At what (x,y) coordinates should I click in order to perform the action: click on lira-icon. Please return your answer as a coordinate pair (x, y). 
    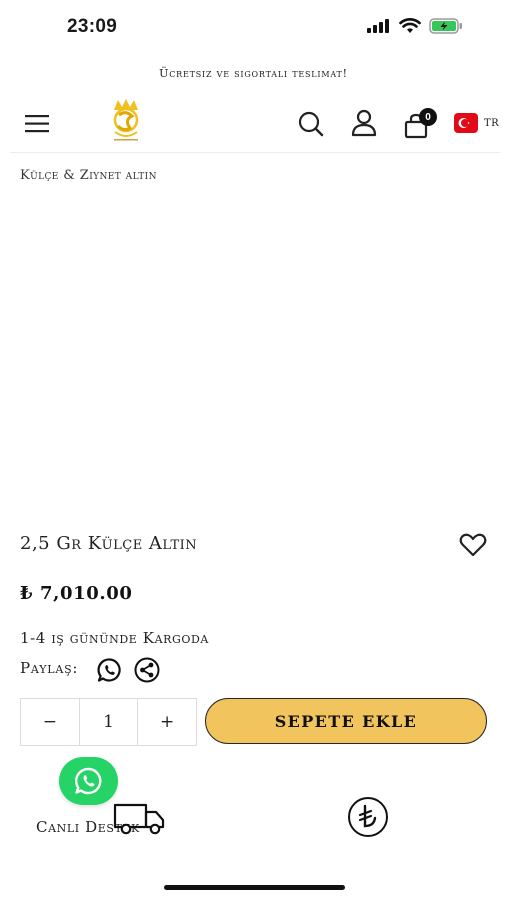
    Looking at the image, I should click on (368, 817).